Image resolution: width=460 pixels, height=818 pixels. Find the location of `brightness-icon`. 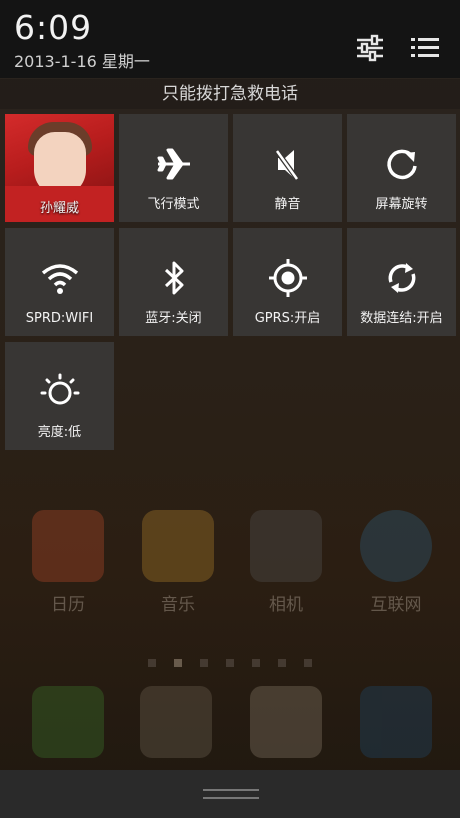

brightness-icon is located at coordinates (60, 389).